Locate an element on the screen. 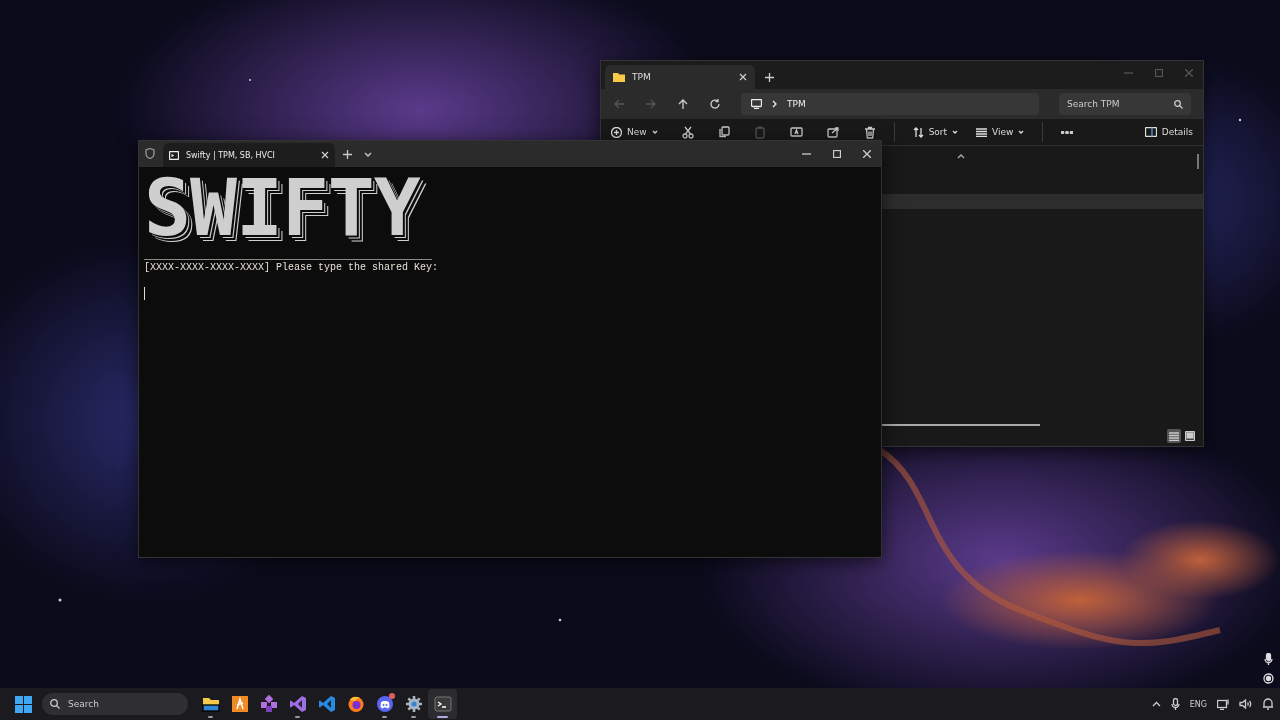 This screenshot has width=1280, height=720. language-indicator: ENG is located at coordinates (1198, 704).